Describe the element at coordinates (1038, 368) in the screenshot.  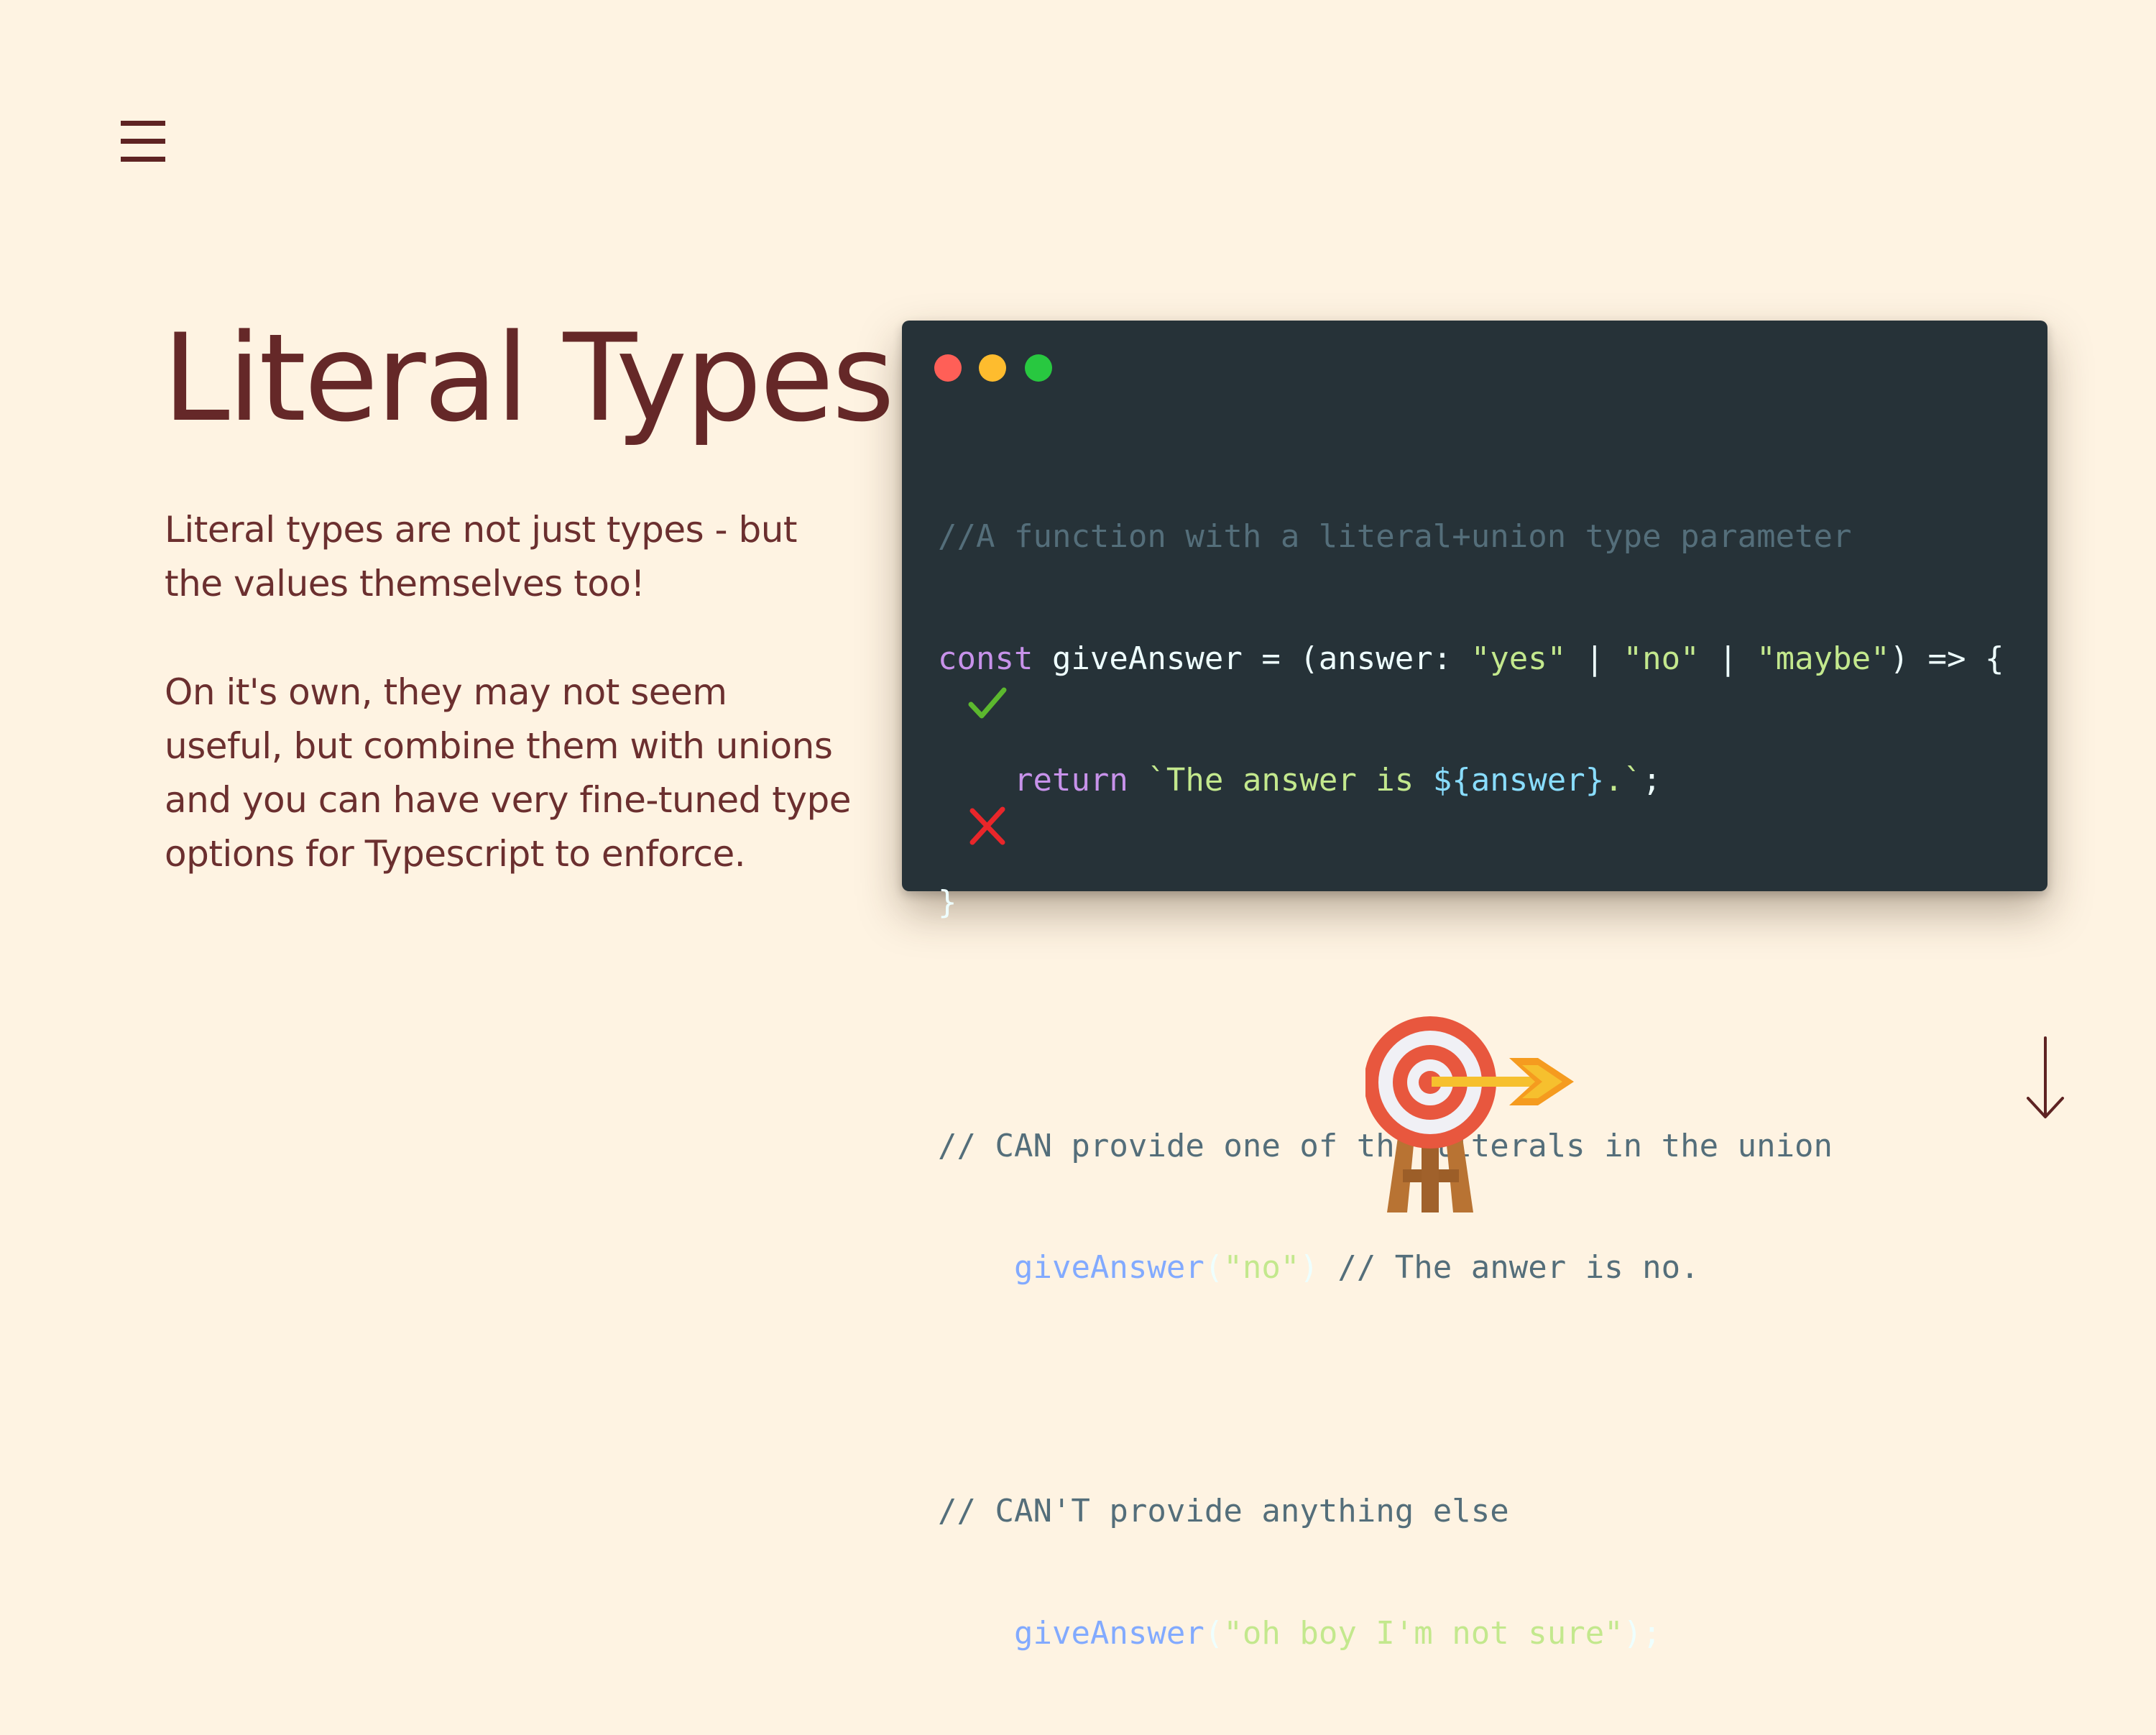
I see `maximize-dot` at that location.